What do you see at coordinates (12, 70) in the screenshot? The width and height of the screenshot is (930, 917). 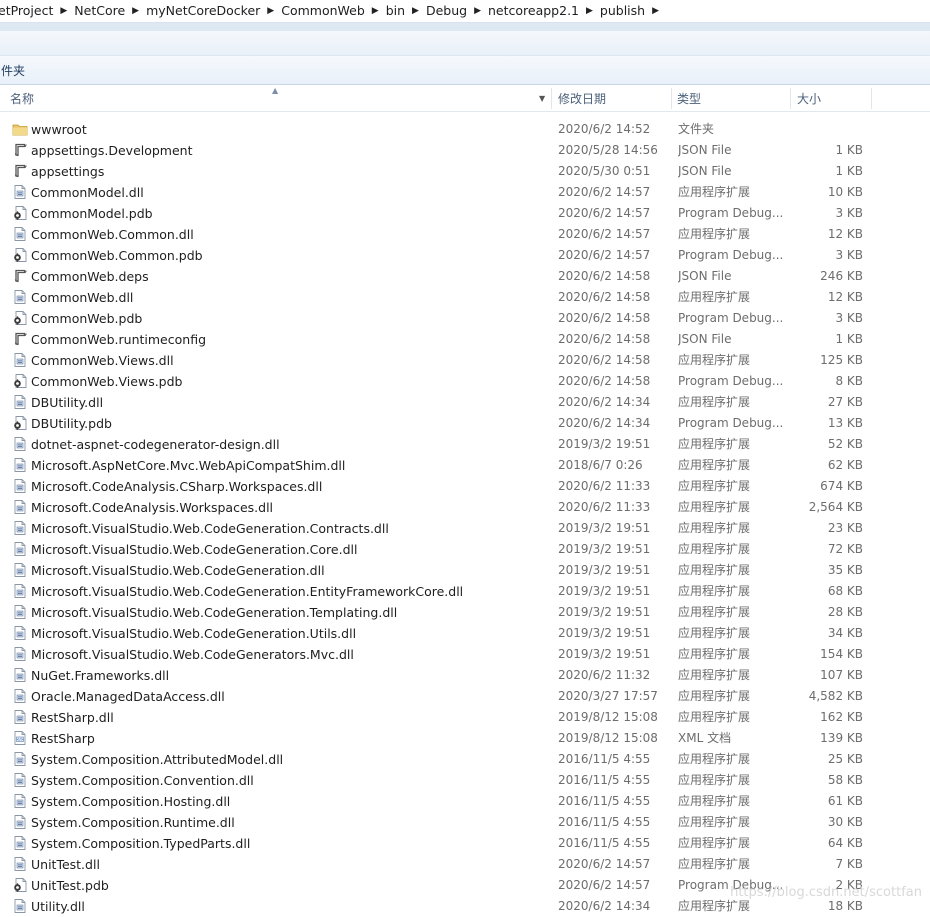 I see `toolbar-label: 件夹` at bounding box center [12, 70].